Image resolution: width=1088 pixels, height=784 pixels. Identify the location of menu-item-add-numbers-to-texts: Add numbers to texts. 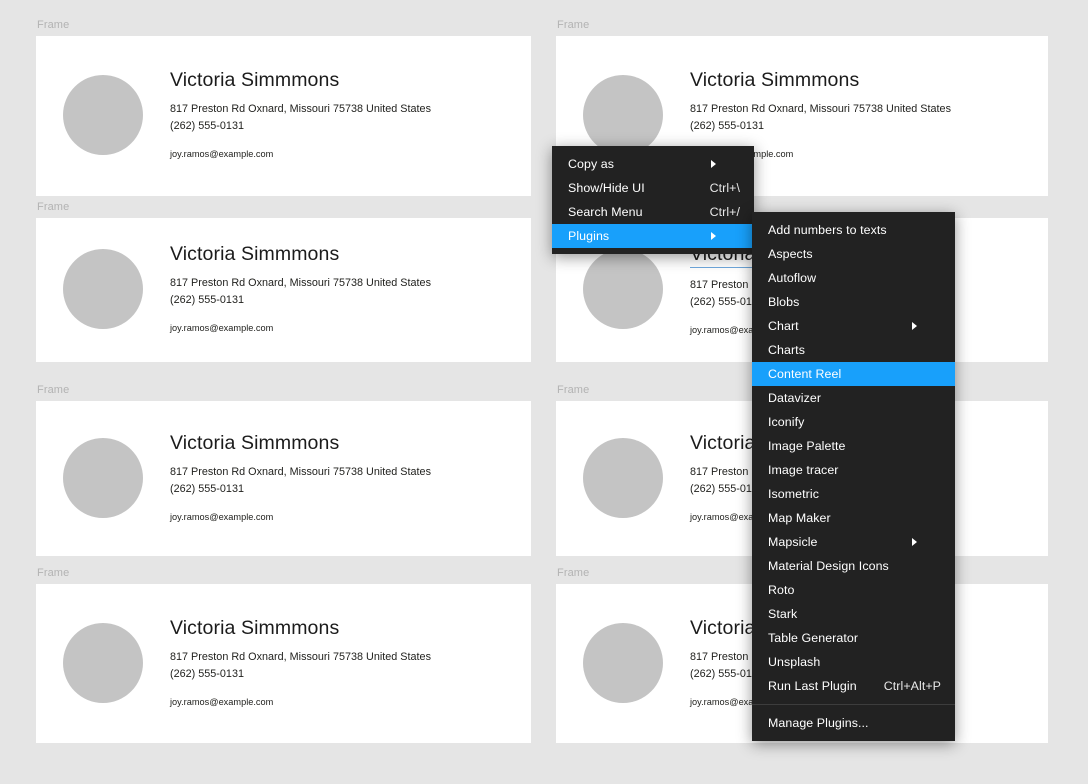
(853, 230).